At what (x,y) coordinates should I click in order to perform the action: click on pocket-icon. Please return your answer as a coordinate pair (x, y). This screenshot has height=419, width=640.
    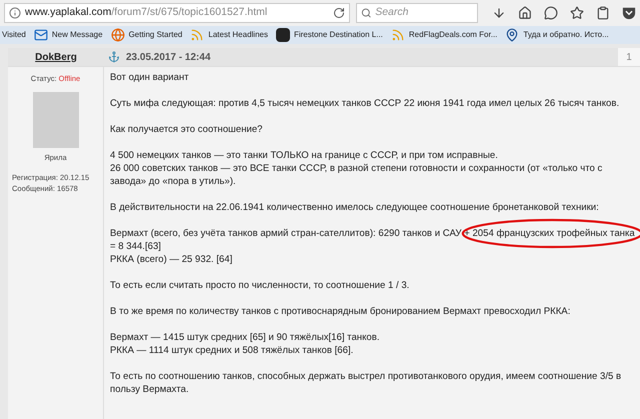
    Looking at the image, I should click on (629, 13).